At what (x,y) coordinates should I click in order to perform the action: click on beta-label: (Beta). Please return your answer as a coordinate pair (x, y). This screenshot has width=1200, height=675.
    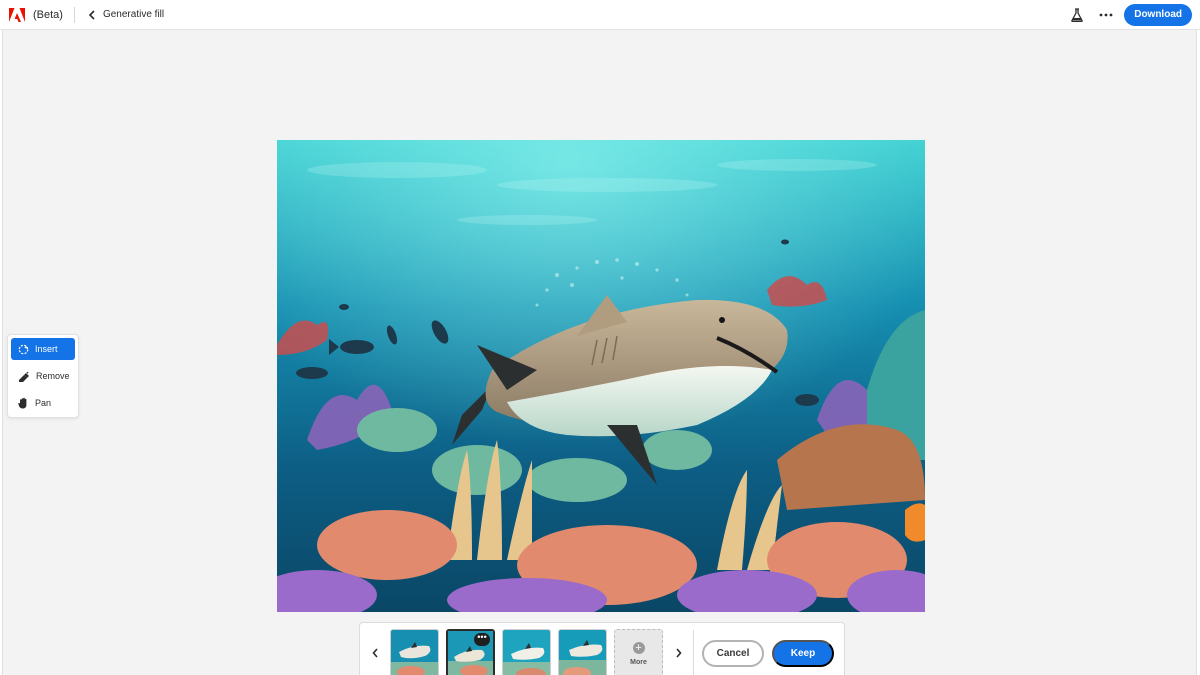
    Looking at the image, I should click on (48, 14).